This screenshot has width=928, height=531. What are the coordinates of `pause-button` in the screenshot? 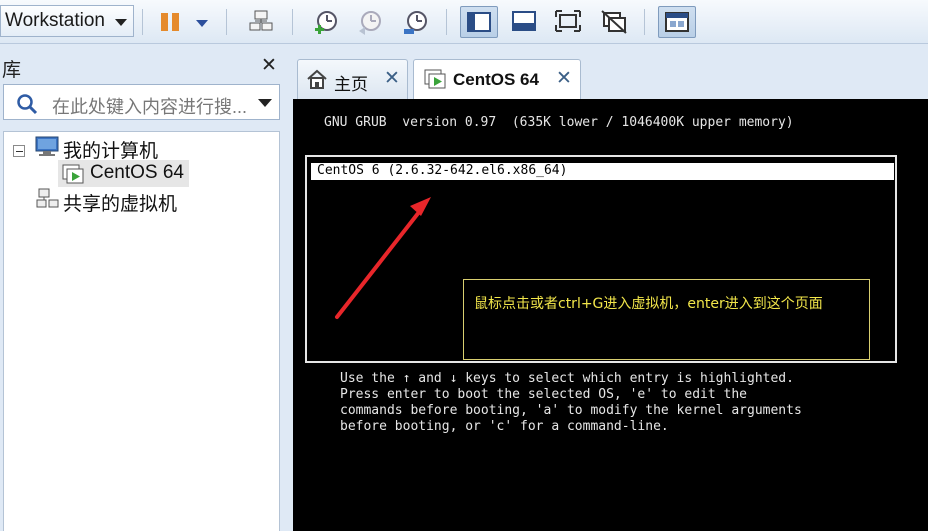 It's located at (171, 22).